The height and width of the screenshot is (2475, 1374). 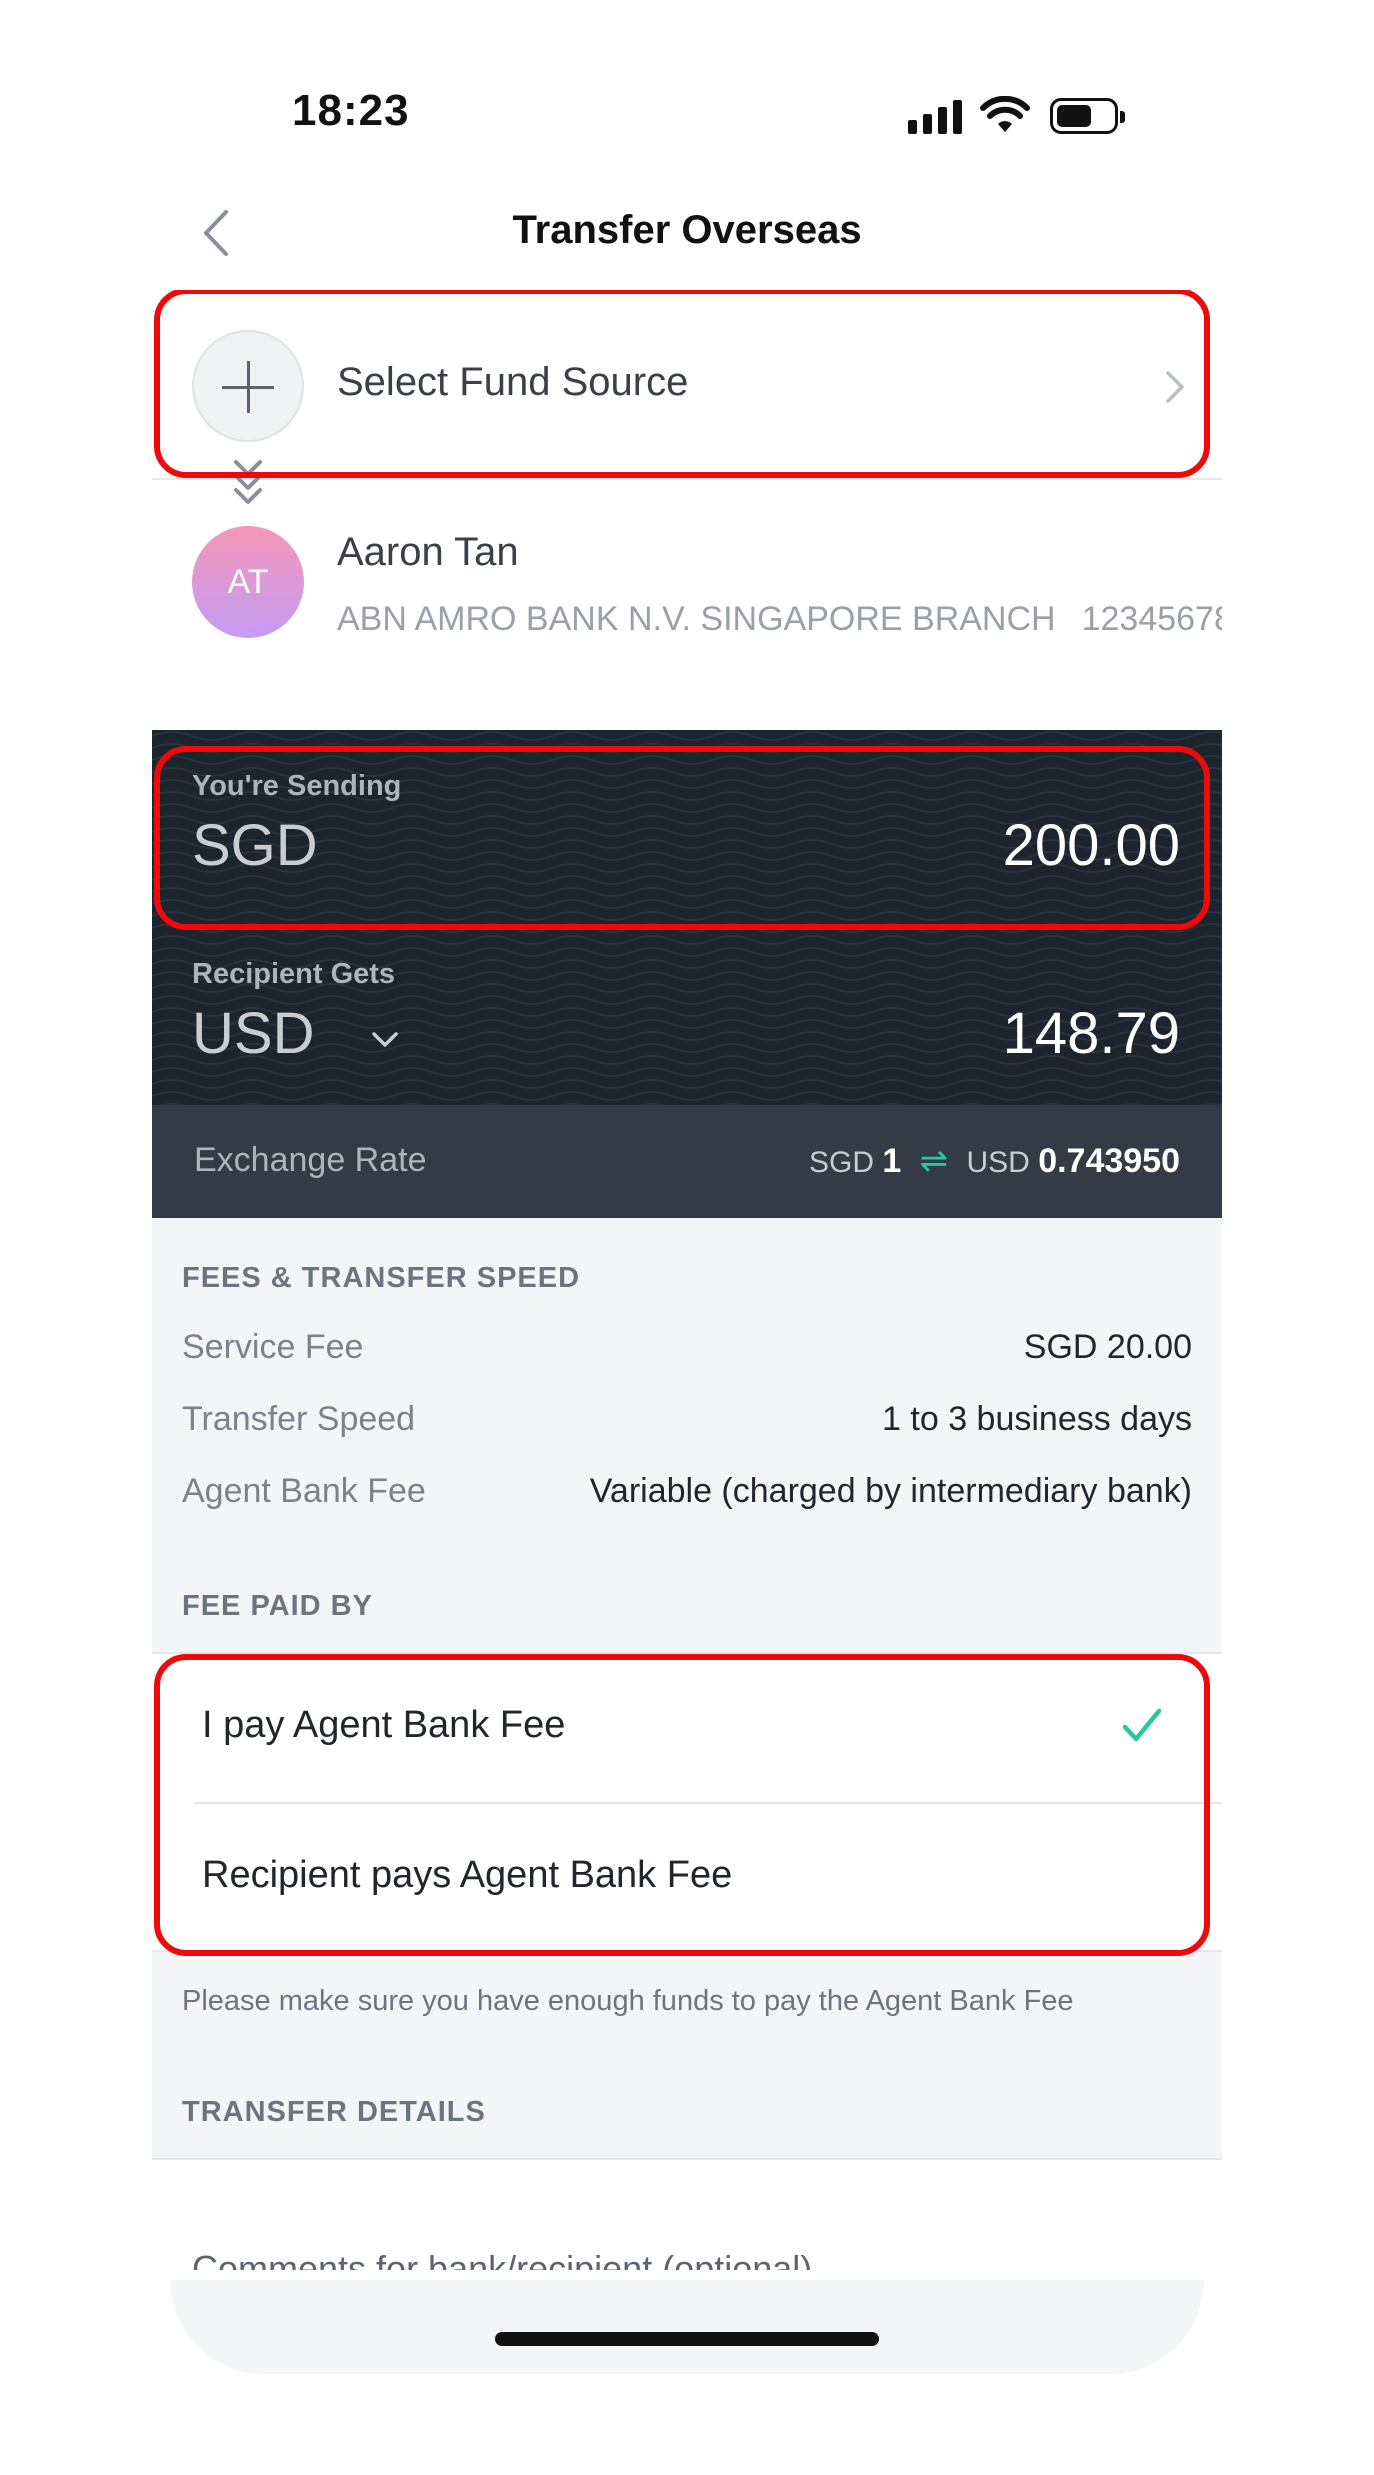 What do you see at coordinates (277, 1606) in the screenshot?
I see `fee-paid-by-heading: FEE PAID BY` at bounding box center [277, 1606].